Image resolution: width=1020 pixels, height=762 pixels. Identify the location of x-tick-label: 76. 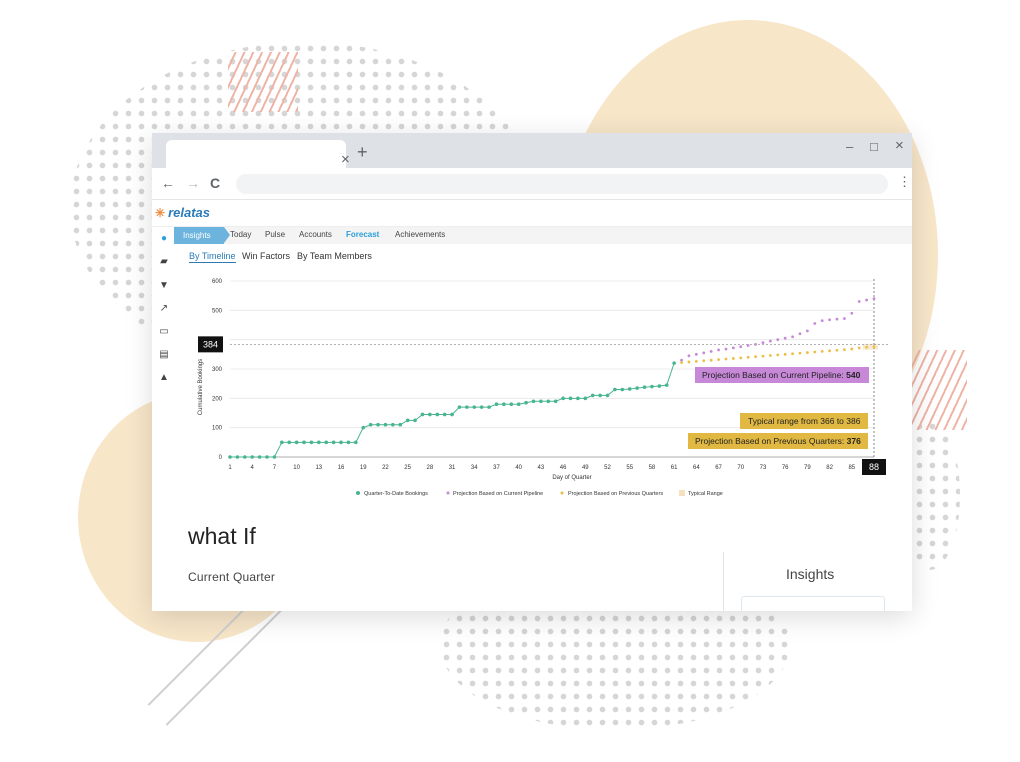
(785, 468).